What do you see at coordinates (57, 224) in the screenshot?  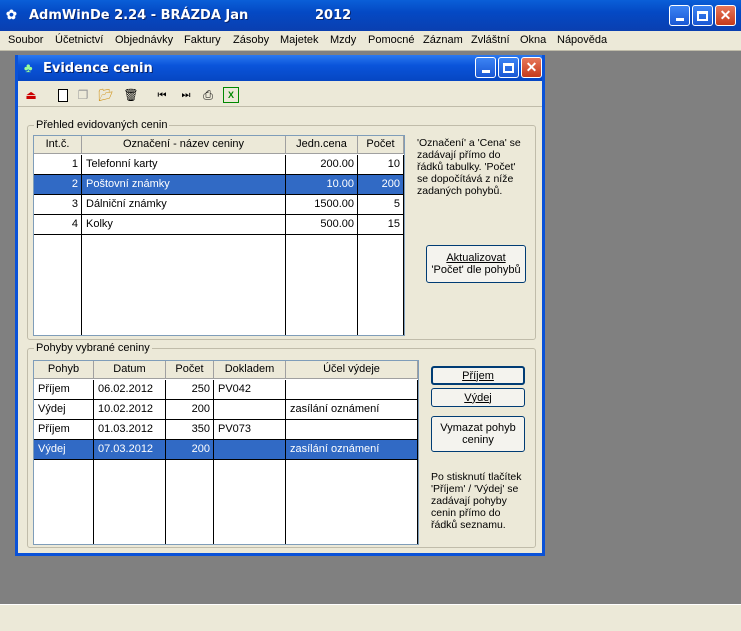 I see `cell-intc: 4` at bounding box center [57, 224].